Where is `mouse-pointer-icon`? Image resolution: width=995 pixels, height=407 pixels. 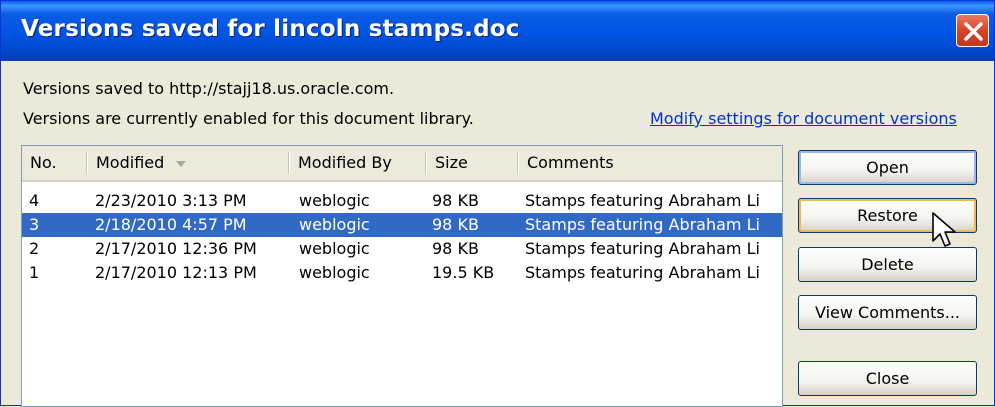 mouse-pointer-icon is located at coordinates (944, 229).